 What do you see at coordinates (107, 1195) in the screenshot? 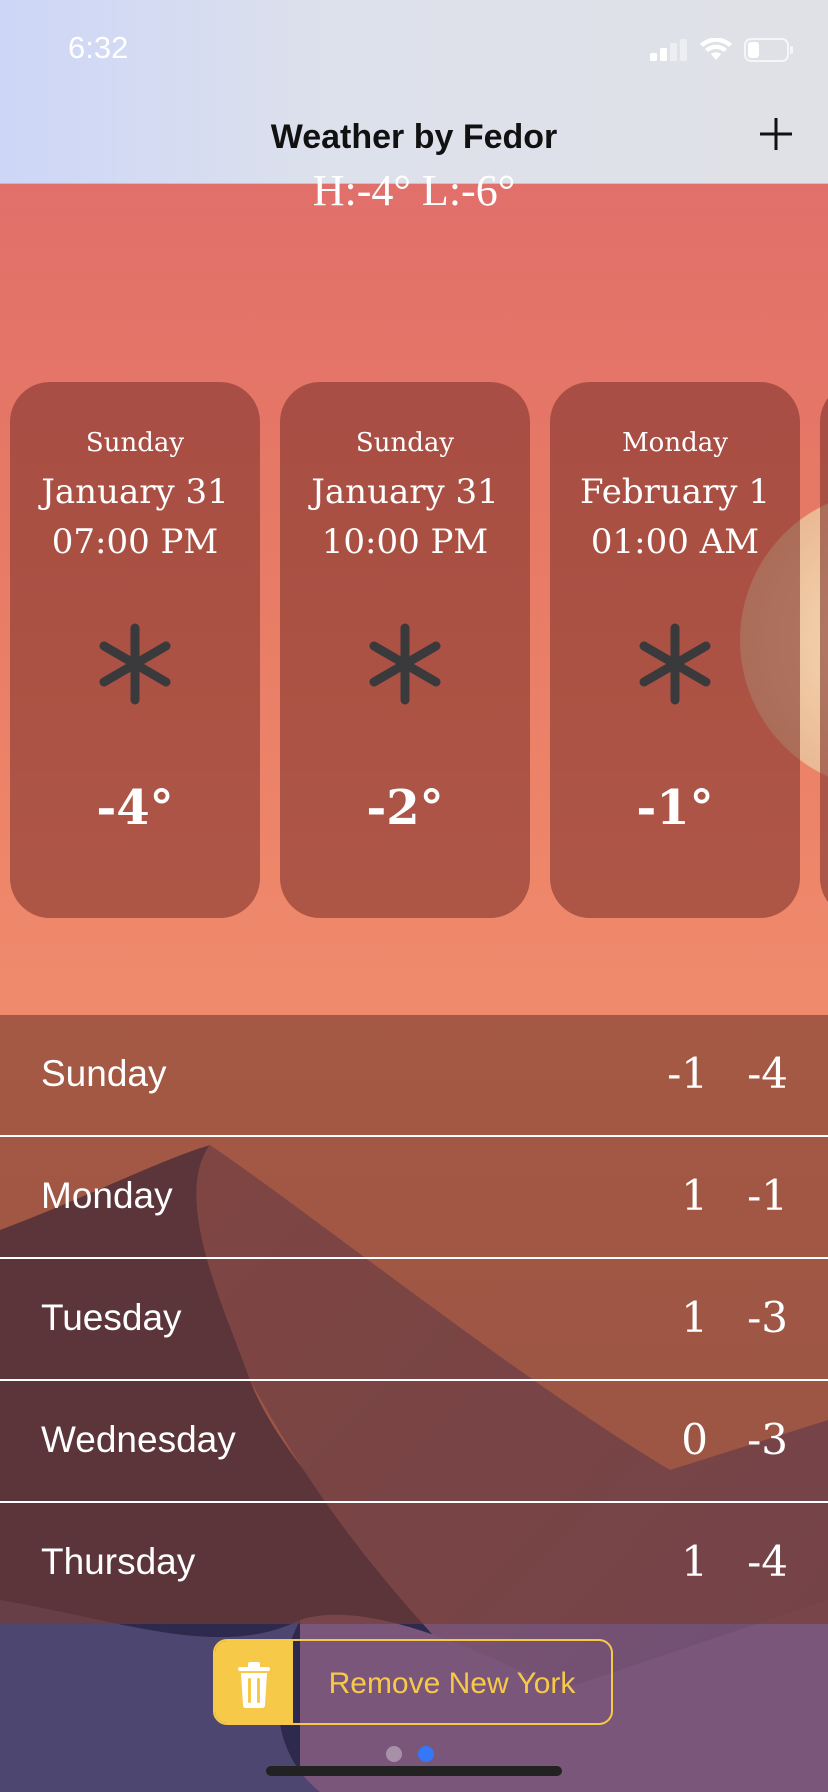
I see `daily-day: Monday` at bounding box center [107, 1195].